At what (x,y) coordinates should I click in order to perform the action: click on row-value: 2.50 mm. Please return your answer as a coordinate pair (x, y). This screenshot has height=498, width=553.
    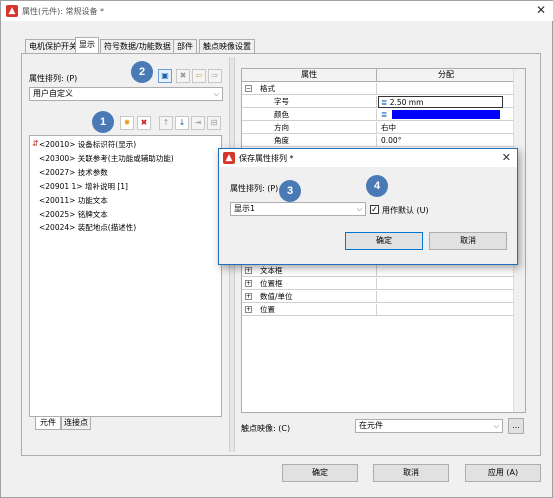
    Looking at the image, I should click on (406, 102).